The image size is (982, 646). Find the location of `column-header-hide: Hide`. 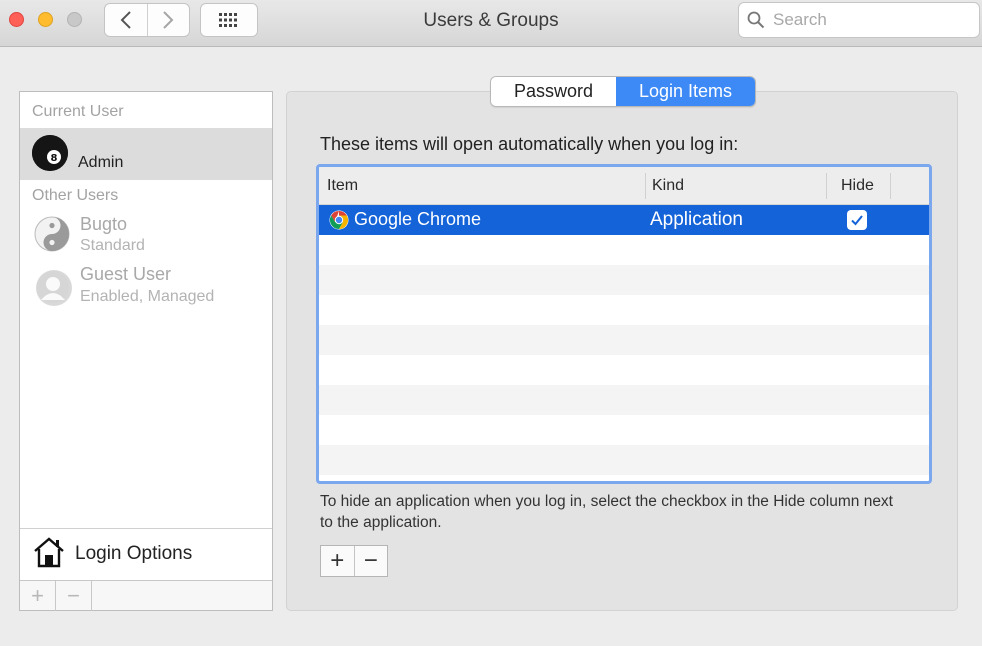

column-header-hide: Hide is located at coordinates (857, 186).